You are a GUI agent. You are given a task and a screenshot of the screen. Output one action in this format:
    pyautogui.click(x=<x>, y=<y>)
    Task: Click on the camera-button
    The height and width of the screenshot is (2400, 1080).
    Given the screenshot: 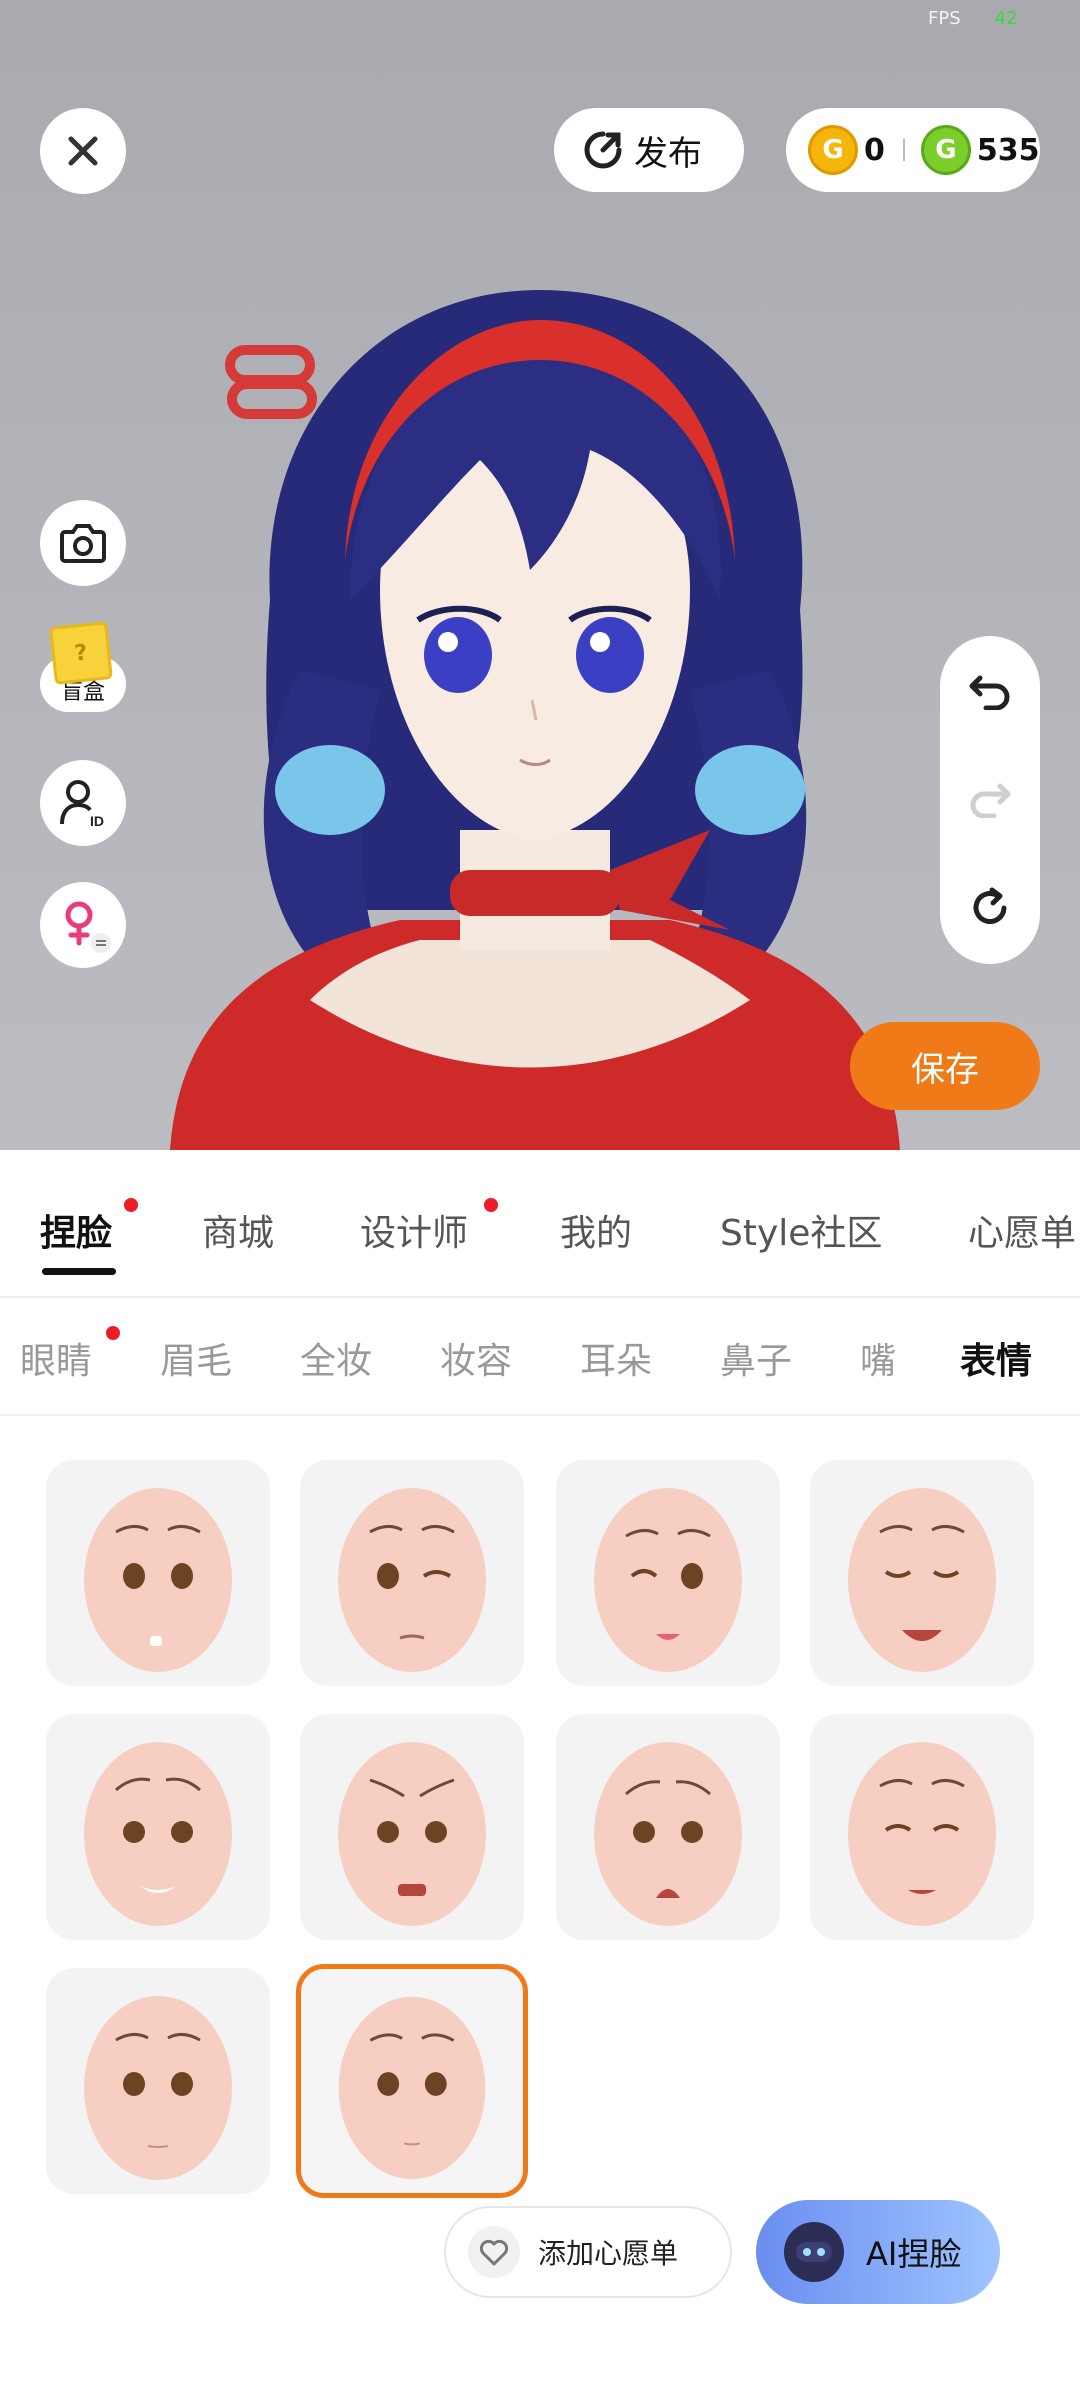 What is the action you would take?
    pyautogui.click(x=83, y=543)
    